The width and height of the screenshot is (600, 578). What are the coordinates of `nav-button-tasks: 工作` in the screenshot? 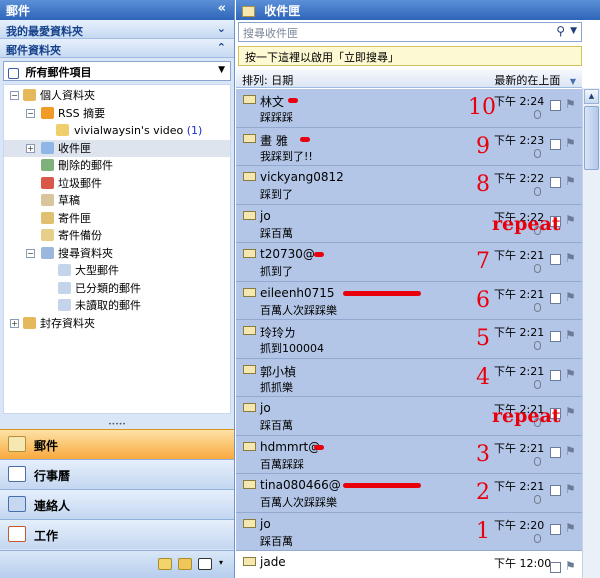 It's located at (117, 534).